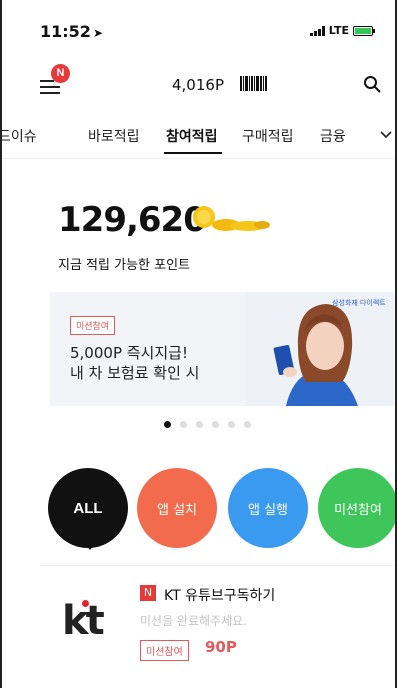 The height and width of the screenshot is (688, 397). I want to click on tab-finance: 금융, so click(333, 136).